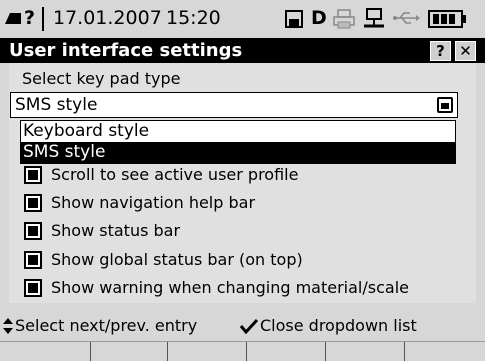 This screenshot has width=485, height=361. I want to click on checkbox-row-status-bar: Show status bar, so click(244, 231).